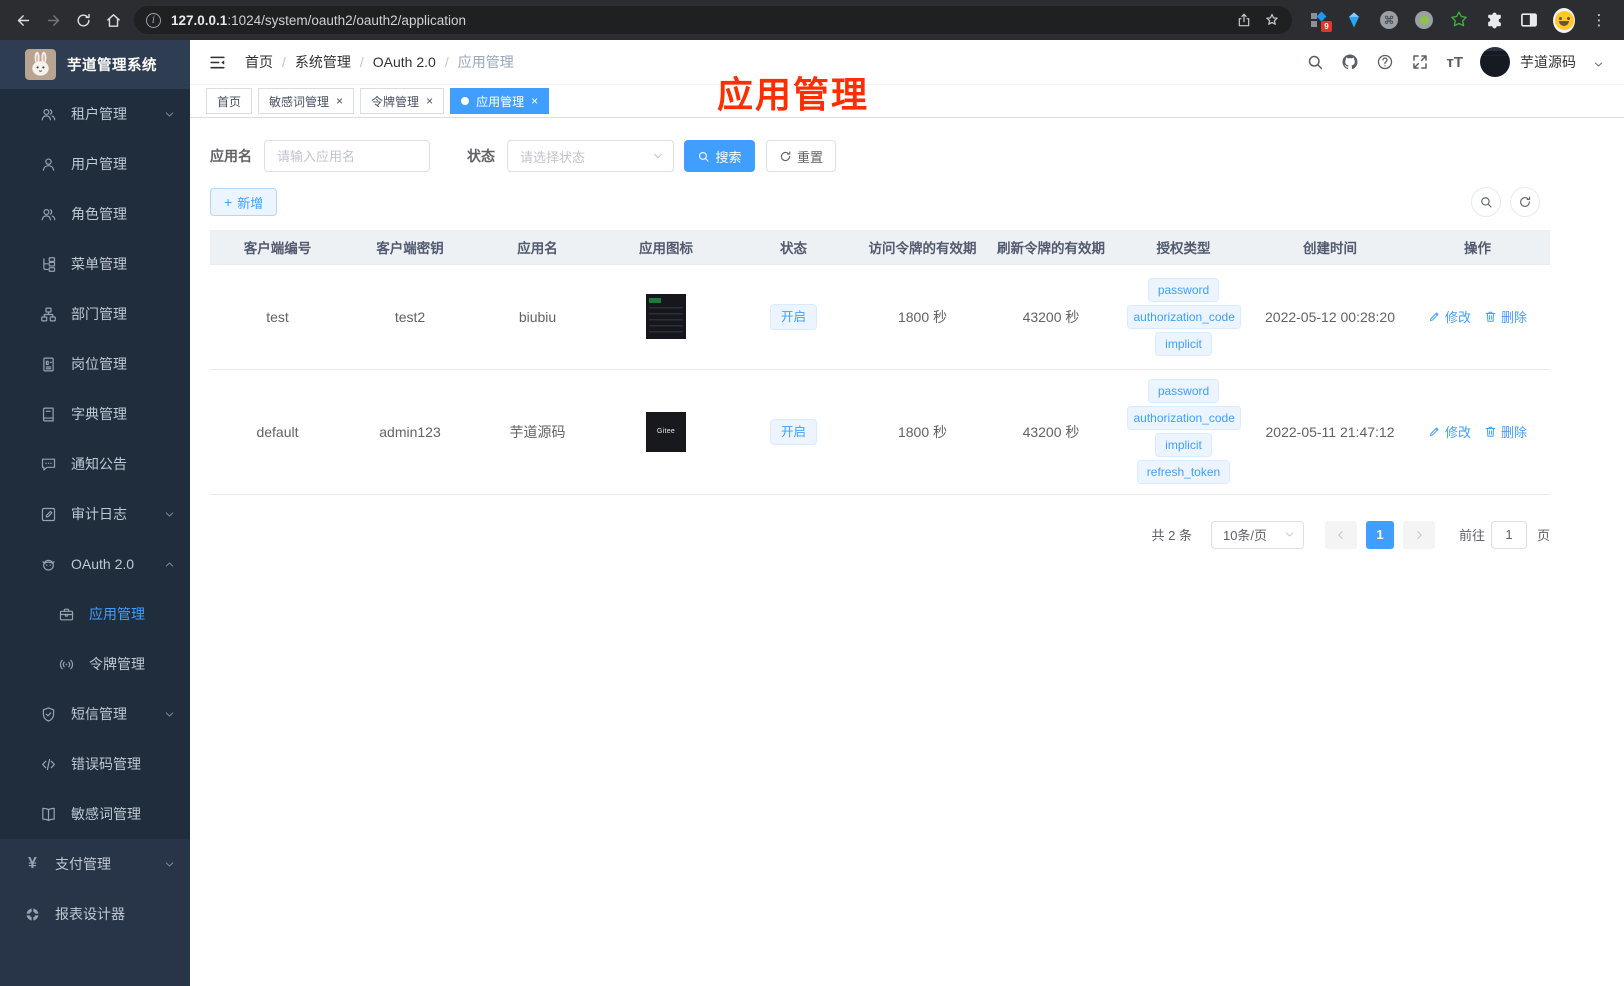 The height and width of the screenshot is (986, 1624). Describe the element at coordinates (1350, 62) in the screenshot. I see `github-icon` at that location.